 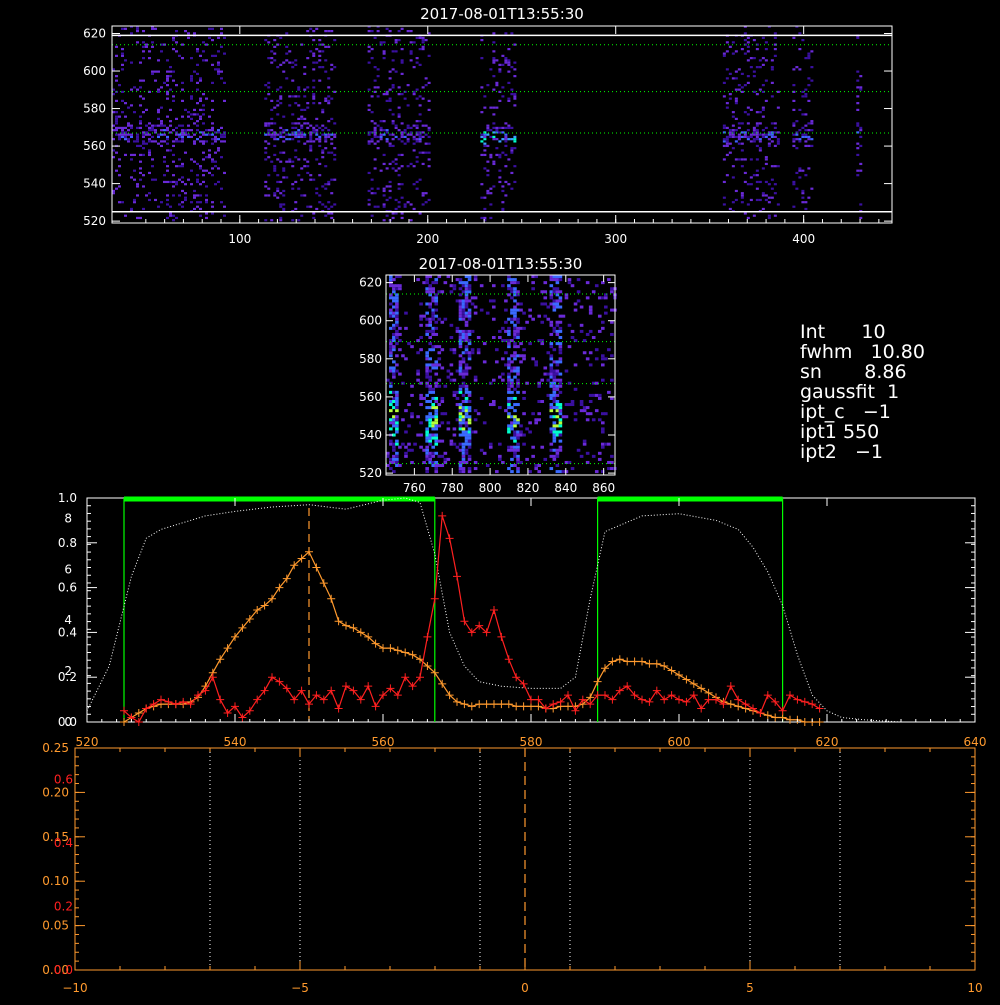 I want to click on info-value: 10, so click(x=873, y=332).